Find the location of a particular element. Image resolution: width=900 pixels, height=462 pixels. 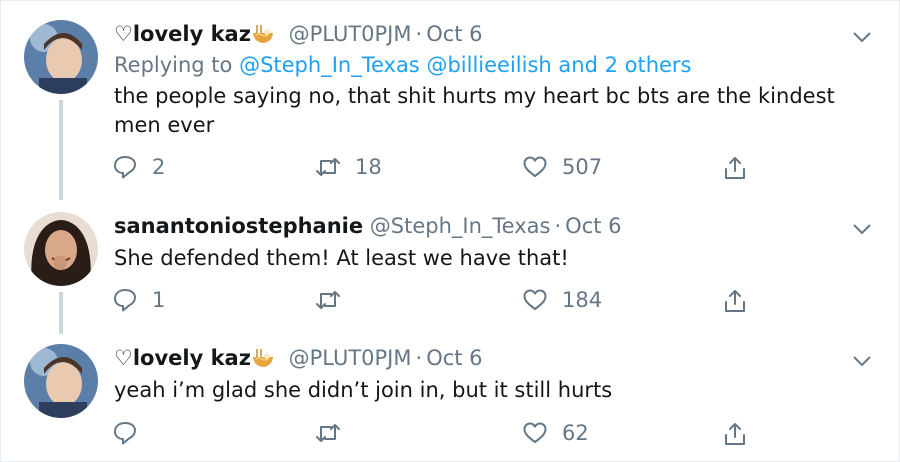

reply-count: 2 is located at coordinates (159, 167).